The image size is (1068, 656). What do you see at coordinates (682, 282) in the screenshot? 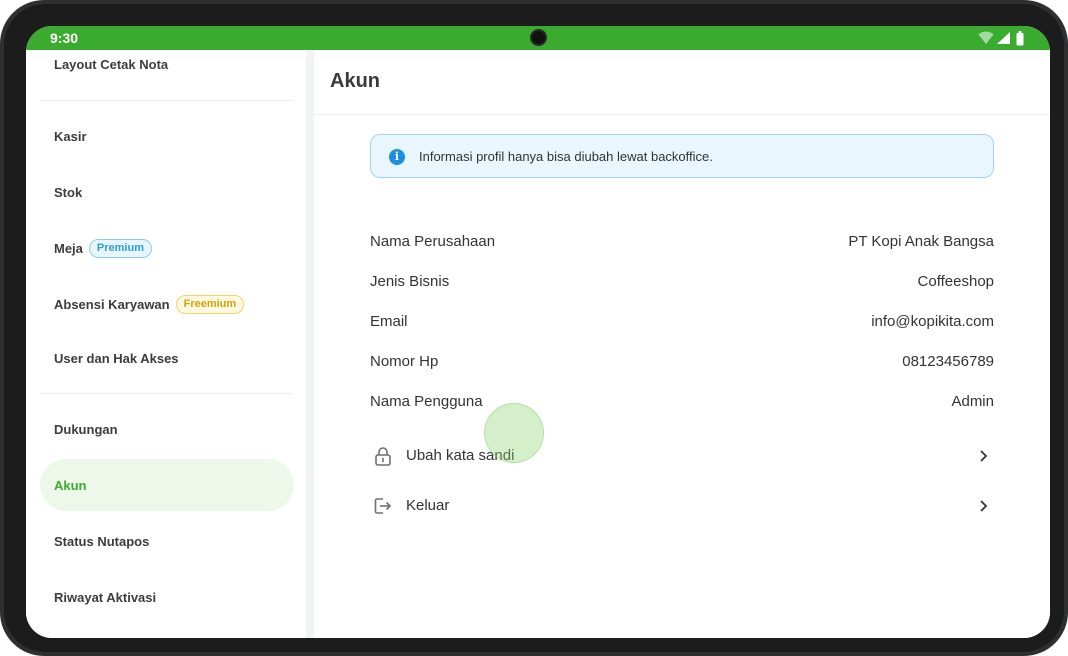
I see `profile-row-jenis-bisnis: Jenis Bisnis Coffeeshop` at bounding box center [682, 282].